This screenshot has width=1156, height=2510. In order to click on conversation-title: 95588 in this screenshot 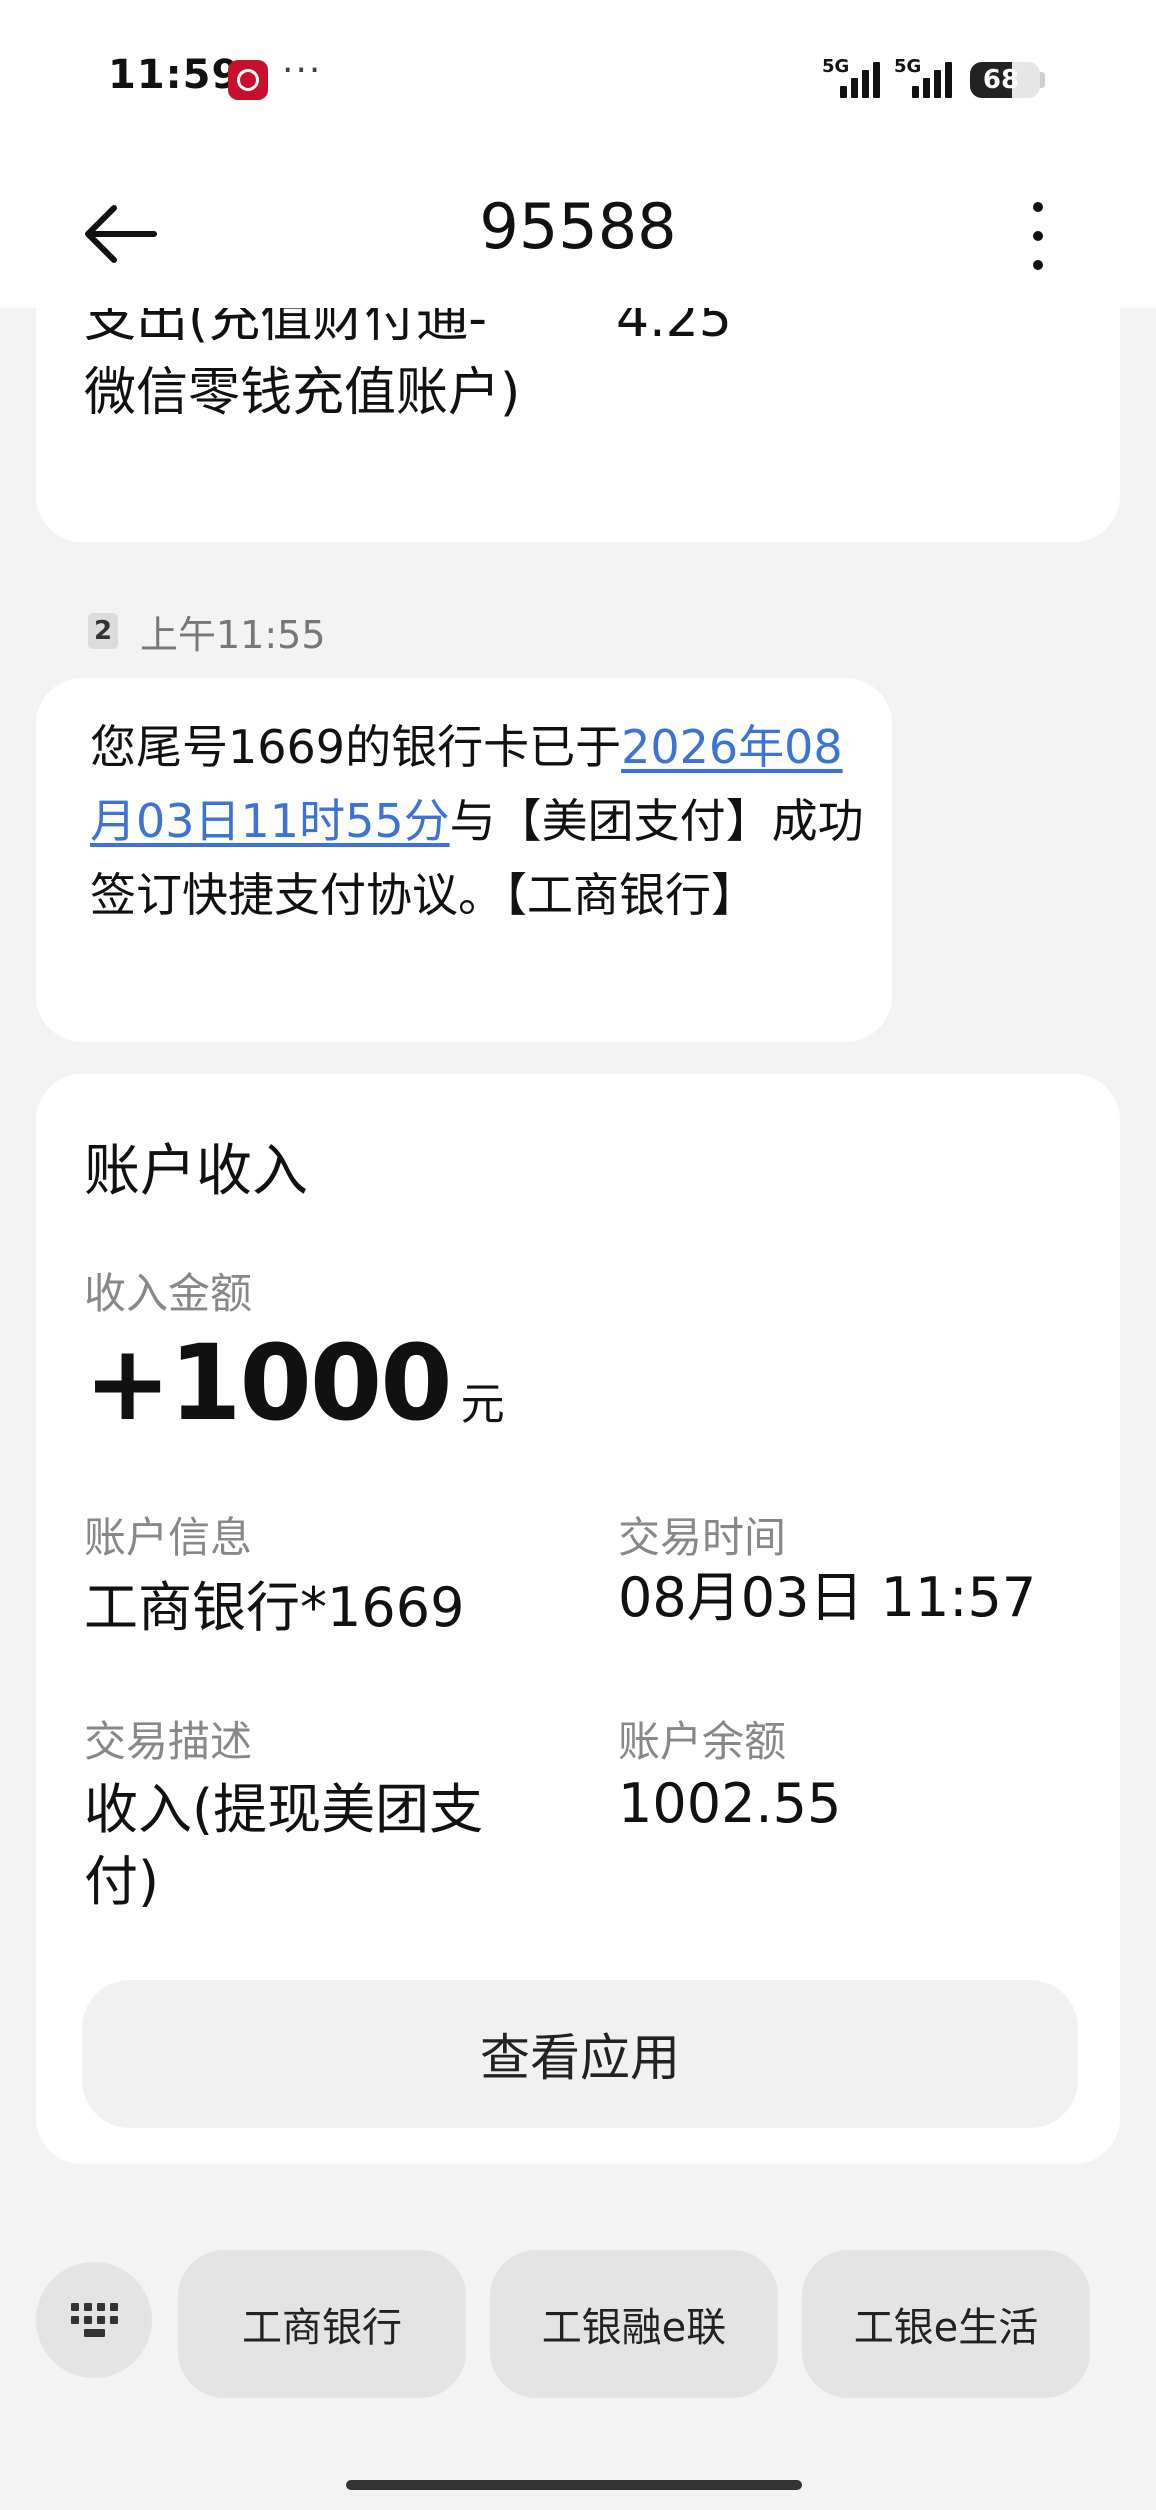, I will do `click(578, 226)`.